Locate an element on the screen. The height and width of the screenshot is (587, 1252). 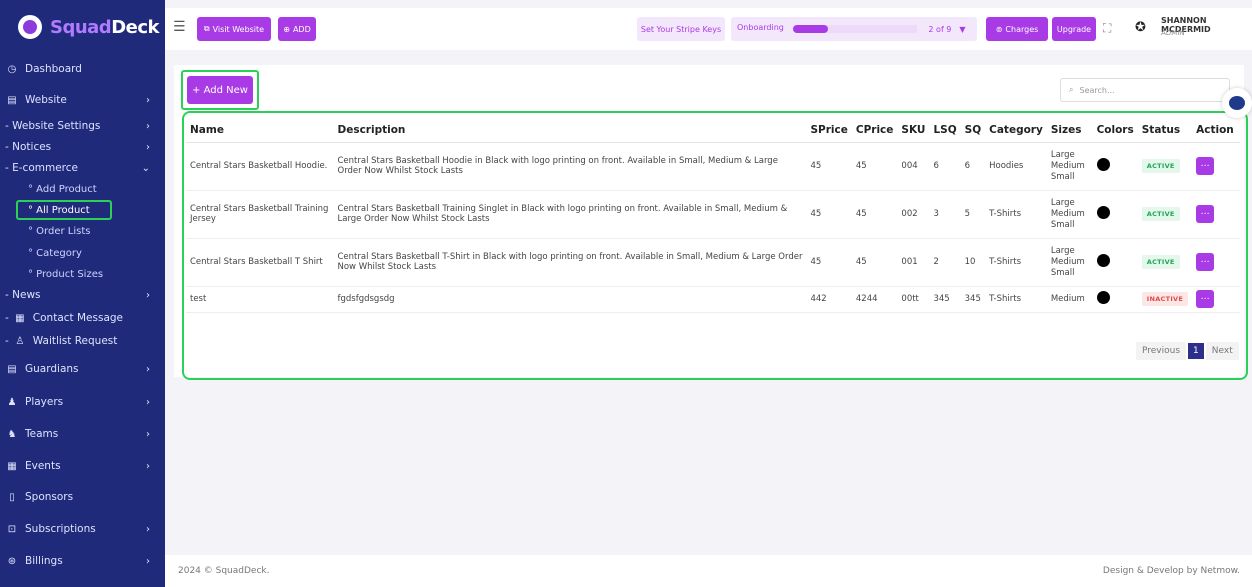
menu-toggle-icon: ☰ is located at coordinates (179, 27).